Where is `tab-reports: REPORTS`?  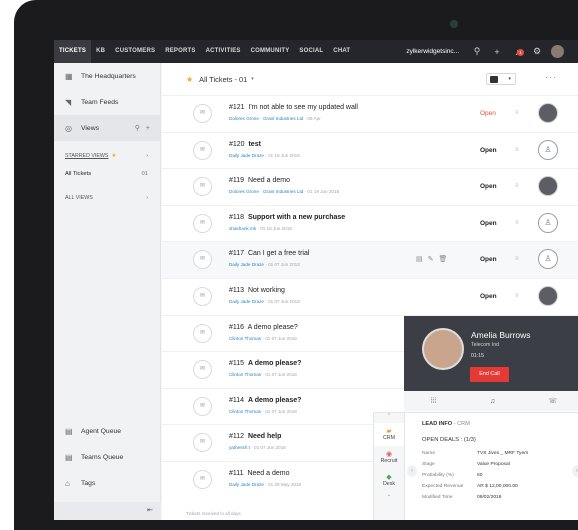 tab-reports: REPORTS is located at coordinates (180, 51).